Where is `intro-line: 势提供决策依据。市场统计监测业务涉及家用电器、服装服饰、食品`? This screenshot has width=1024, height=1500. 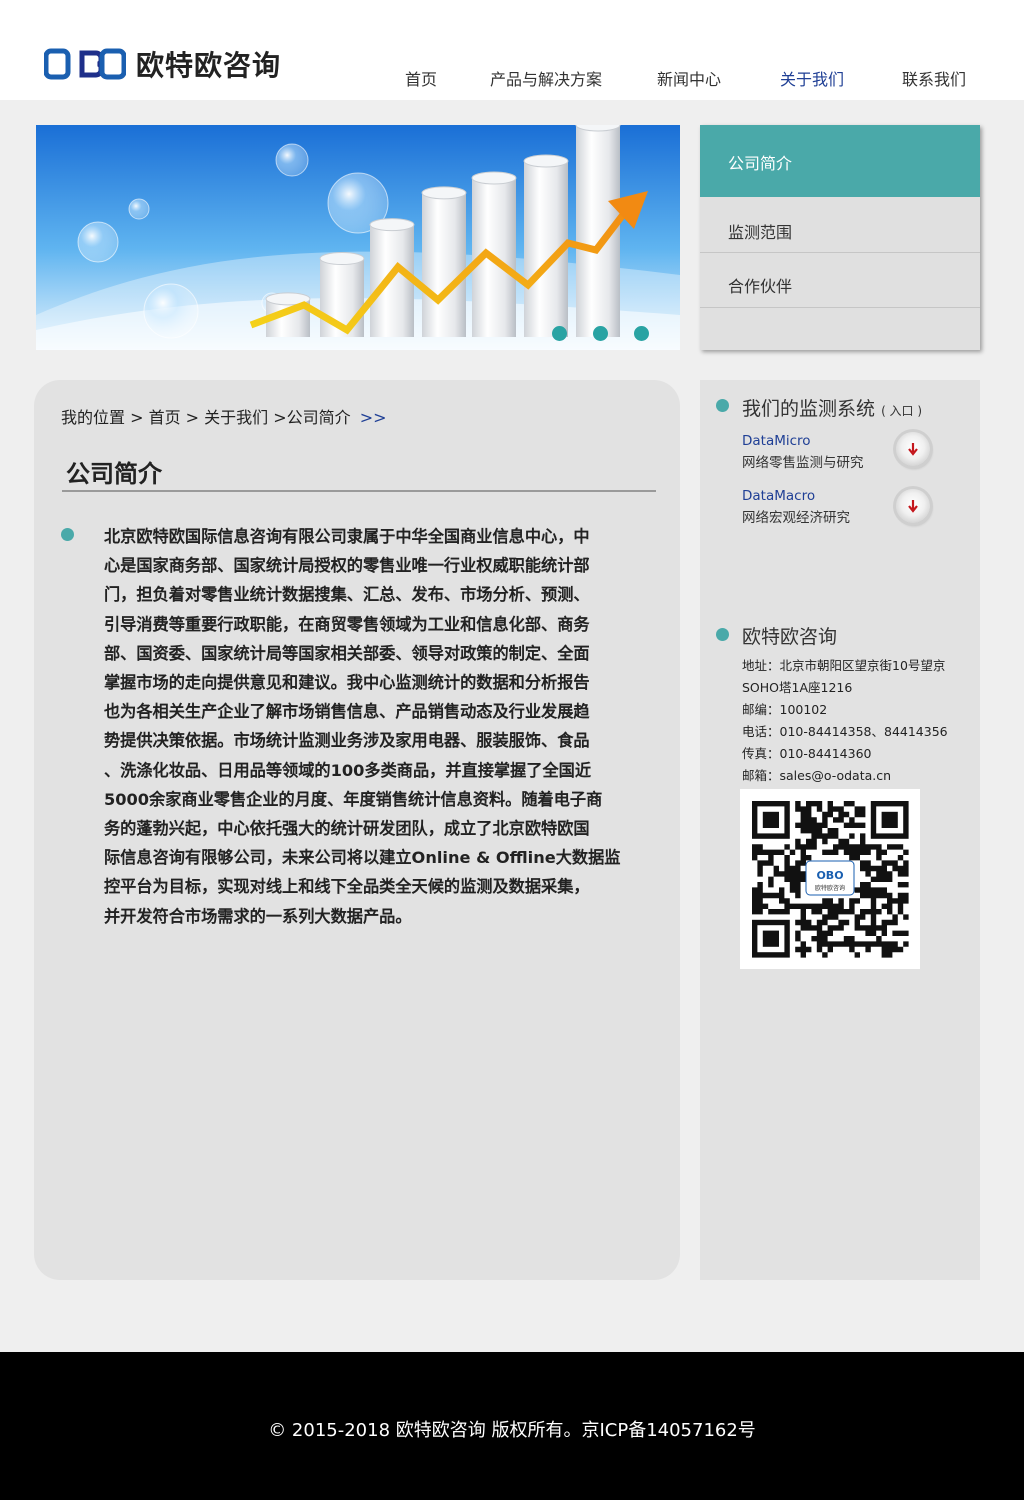
intro-line: 势提供决策依据。市场统计监测业务涉及家用电器、服装服饰、食品 is located at coordinates (347, 741).